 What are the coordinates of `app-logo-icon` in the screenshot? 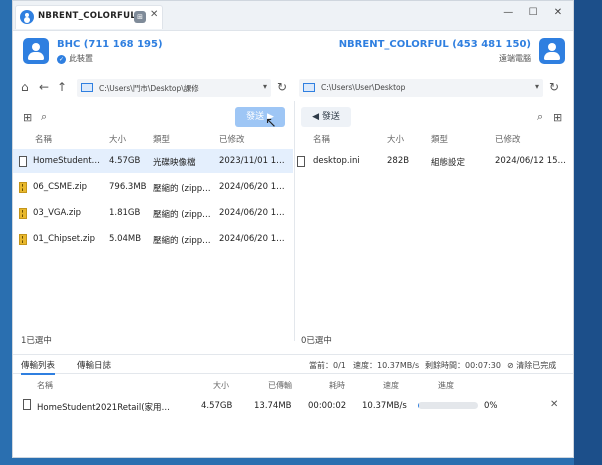 It's located at (27, 17).